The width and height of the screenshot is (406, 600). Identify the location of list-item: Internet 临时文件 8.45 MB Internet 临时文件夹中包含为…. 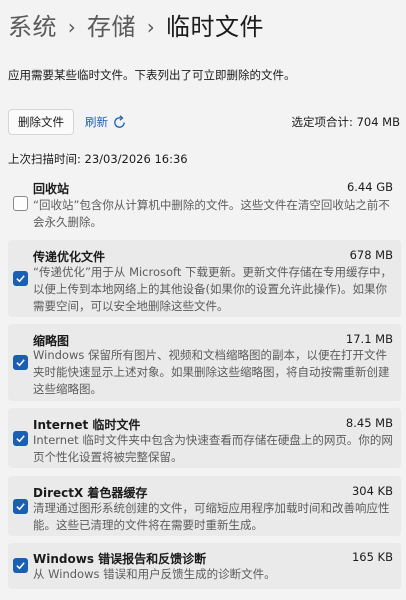
(204, 438).